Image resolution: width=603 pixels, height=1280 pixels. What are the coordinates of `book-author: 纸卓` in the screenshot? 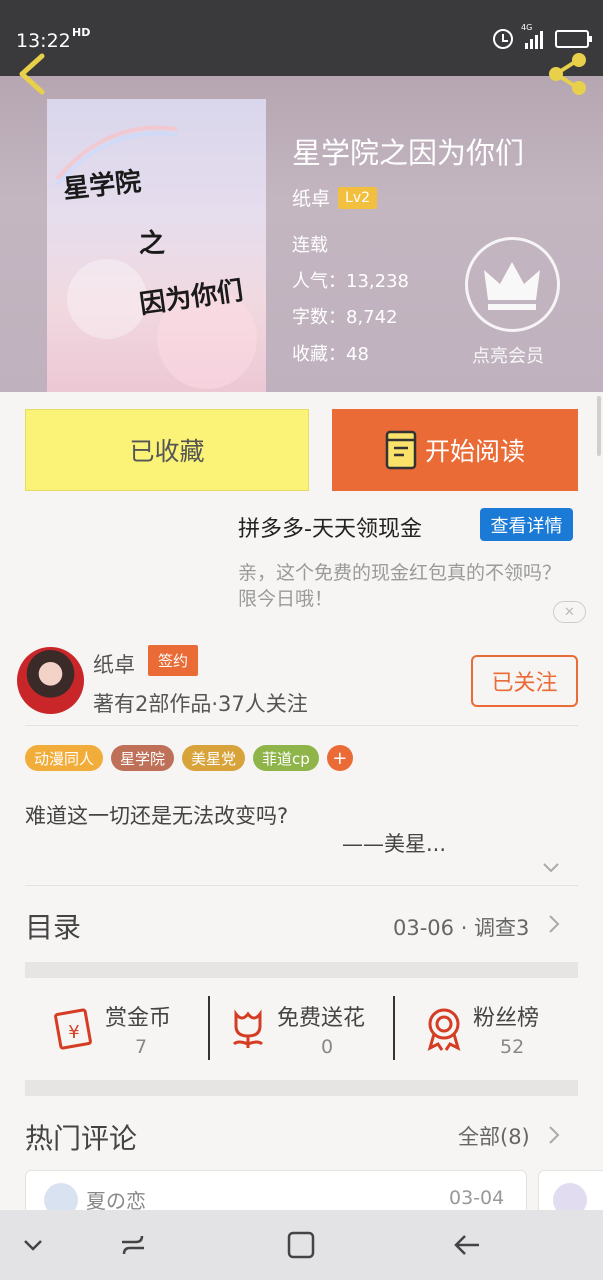 It's located at (311, 197).